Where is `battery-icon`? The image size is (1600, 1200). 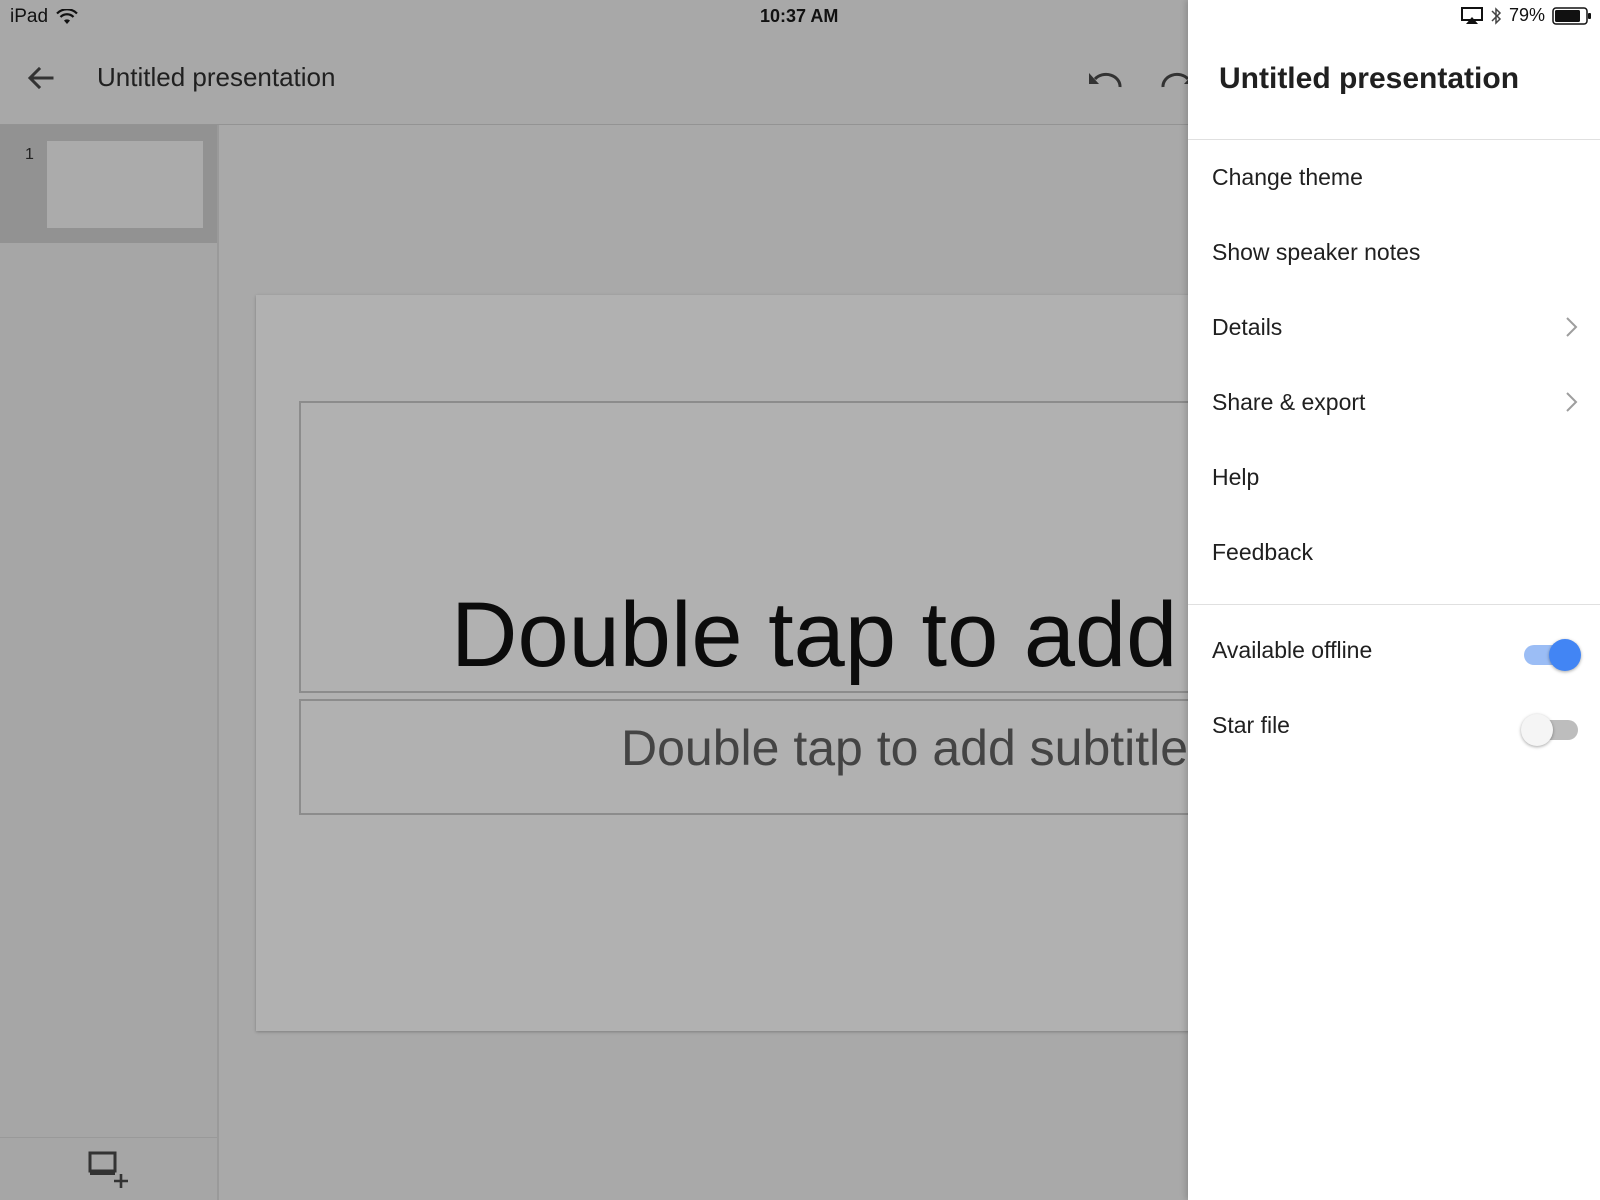 battery-icon is located at coordinates (1571, 15).